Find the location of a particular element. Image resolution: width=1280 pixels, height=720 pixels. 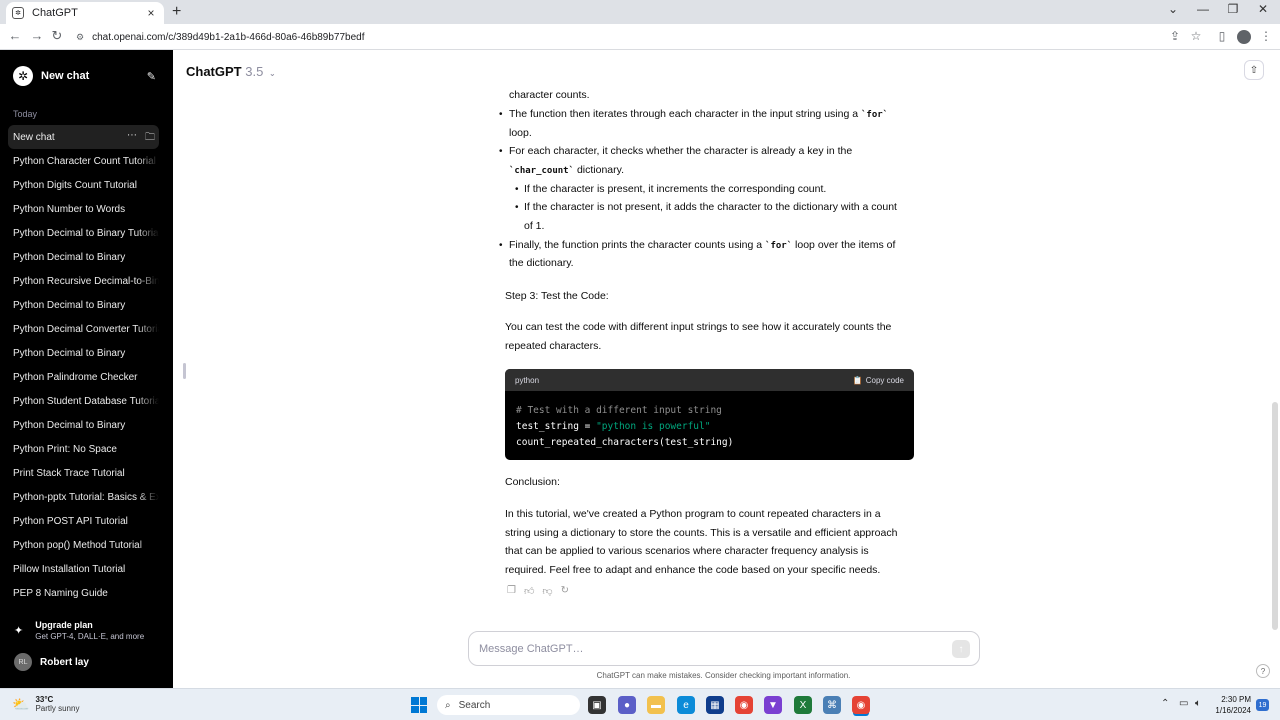

network-icon: ▭ is located at coordinates (1183, 703).